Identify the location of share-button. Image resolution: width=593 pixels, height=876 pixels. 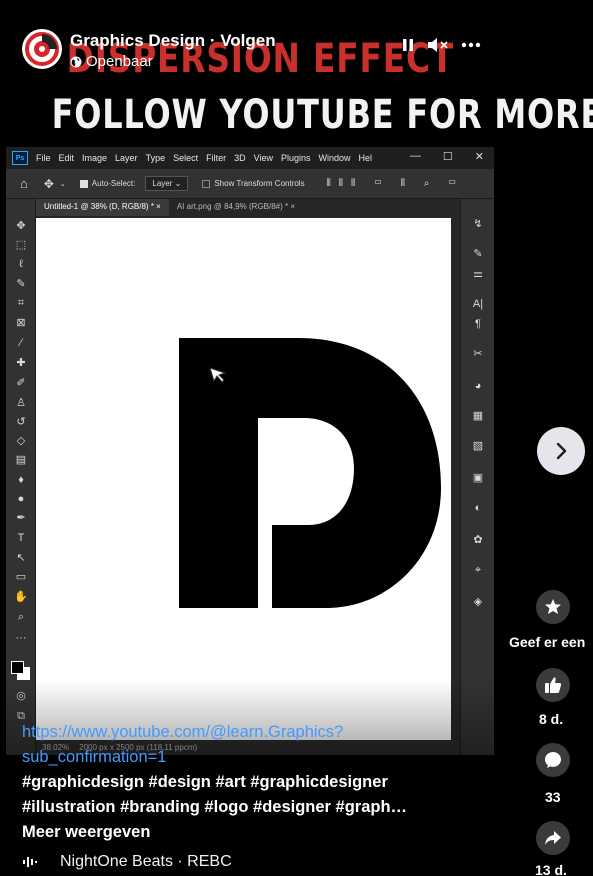
(553, 838).